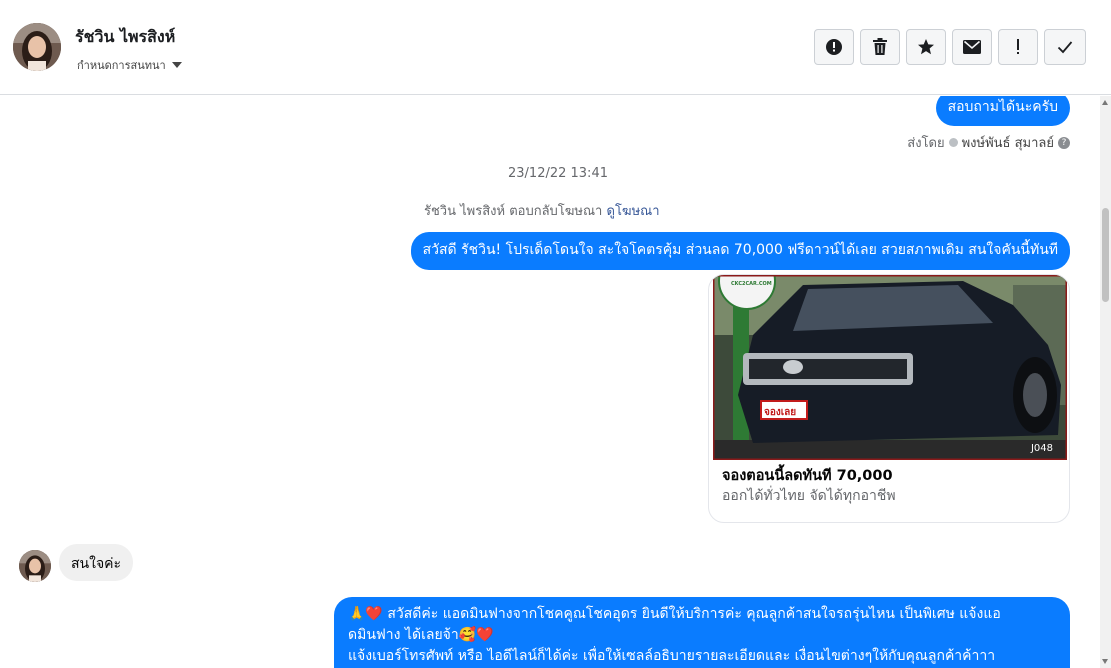 The height and width of the screenshot is (668, 1111). Describe the element at coordinates (809, 496) in the screenshot. I see `ad-card-subtitle: ออกได้ทั่วไทย จัดได้ทุกอาชีพ` at that location.